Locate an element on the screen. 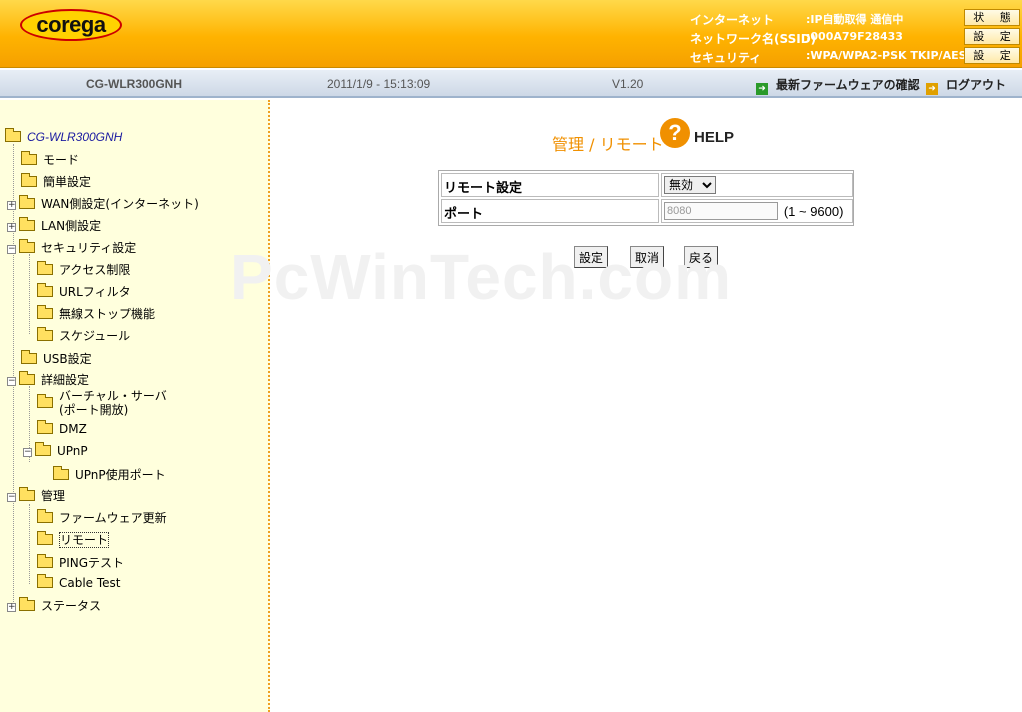 This screenshot has width=1022, height=712. sidebar-item-upnp: − UPnP is located at coordinates (55, 451).